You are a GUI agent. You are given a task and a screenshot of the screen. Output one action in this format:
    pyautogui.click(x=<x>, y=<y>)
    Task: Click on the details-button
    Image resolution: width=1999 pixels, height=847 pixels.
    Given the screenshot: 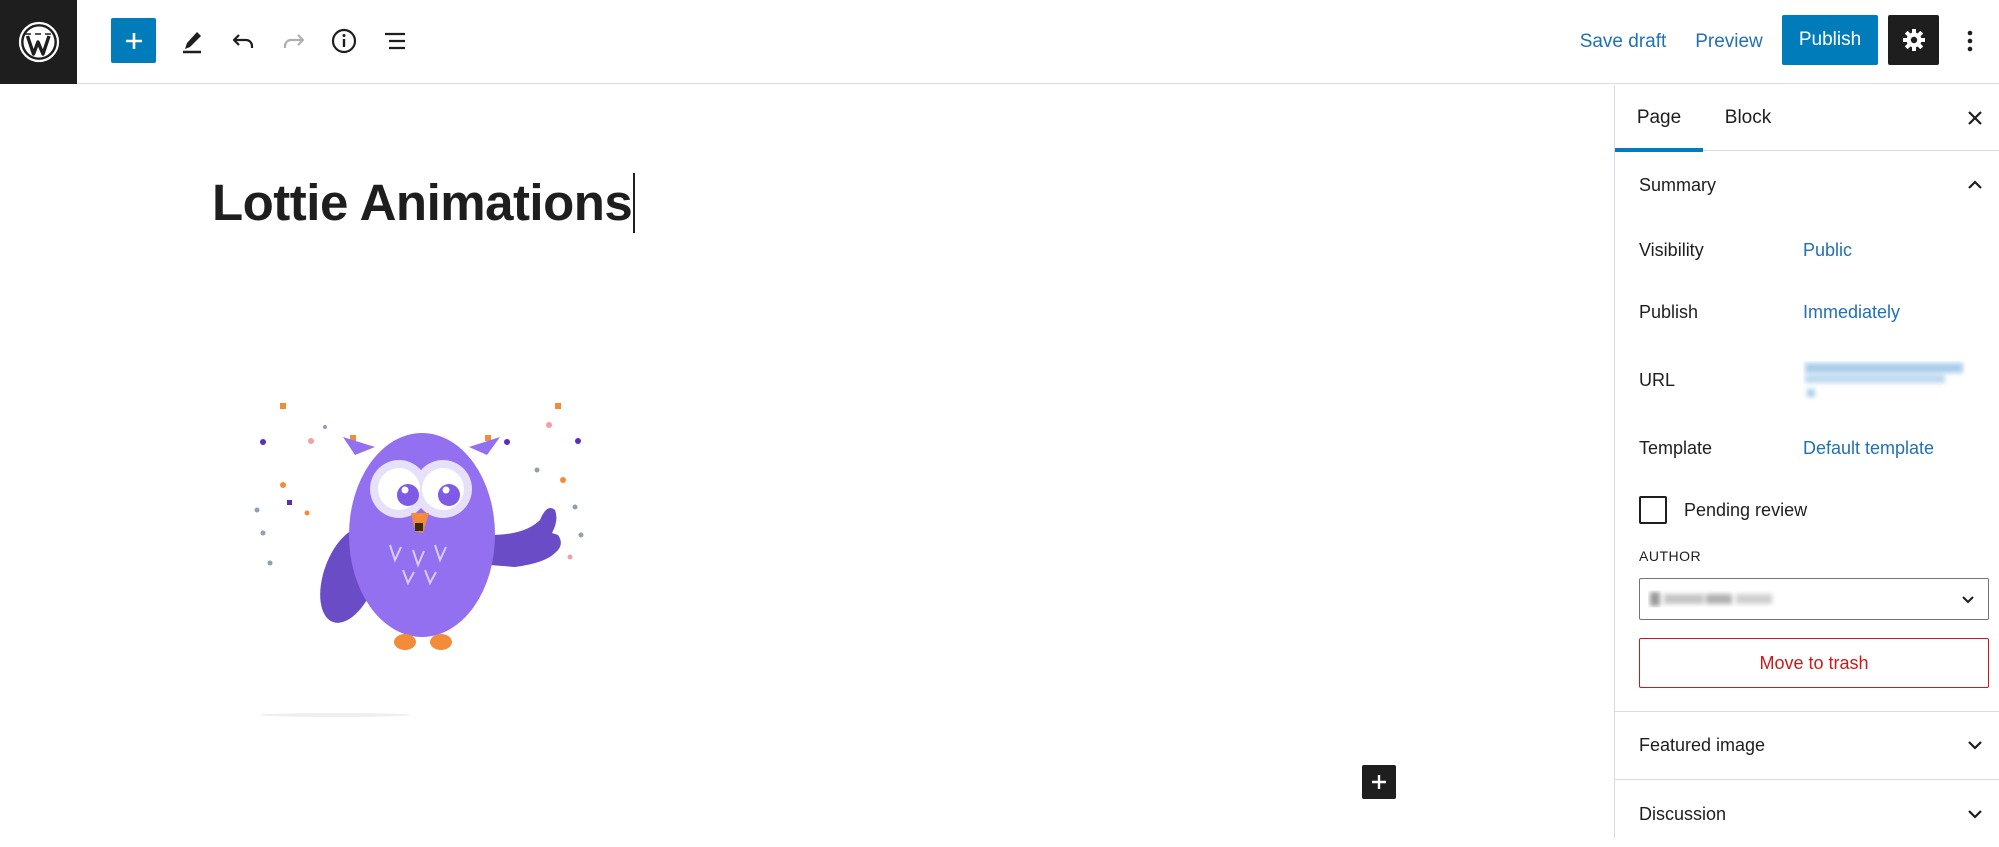 What is the action you would take?
    pyautogui.click(x=344, y=41)
    